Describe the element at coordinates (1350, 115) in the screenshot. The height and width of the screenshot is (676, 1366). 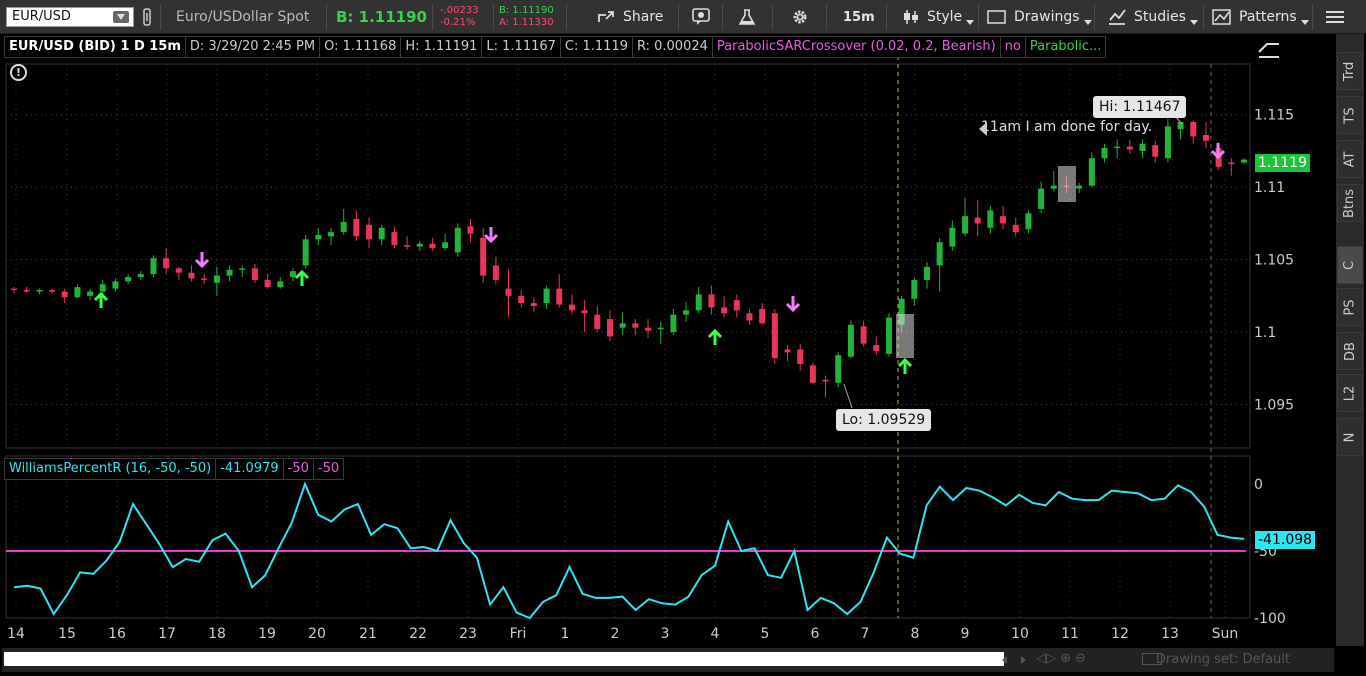
I see `side-tab-ts: TS` at that location.